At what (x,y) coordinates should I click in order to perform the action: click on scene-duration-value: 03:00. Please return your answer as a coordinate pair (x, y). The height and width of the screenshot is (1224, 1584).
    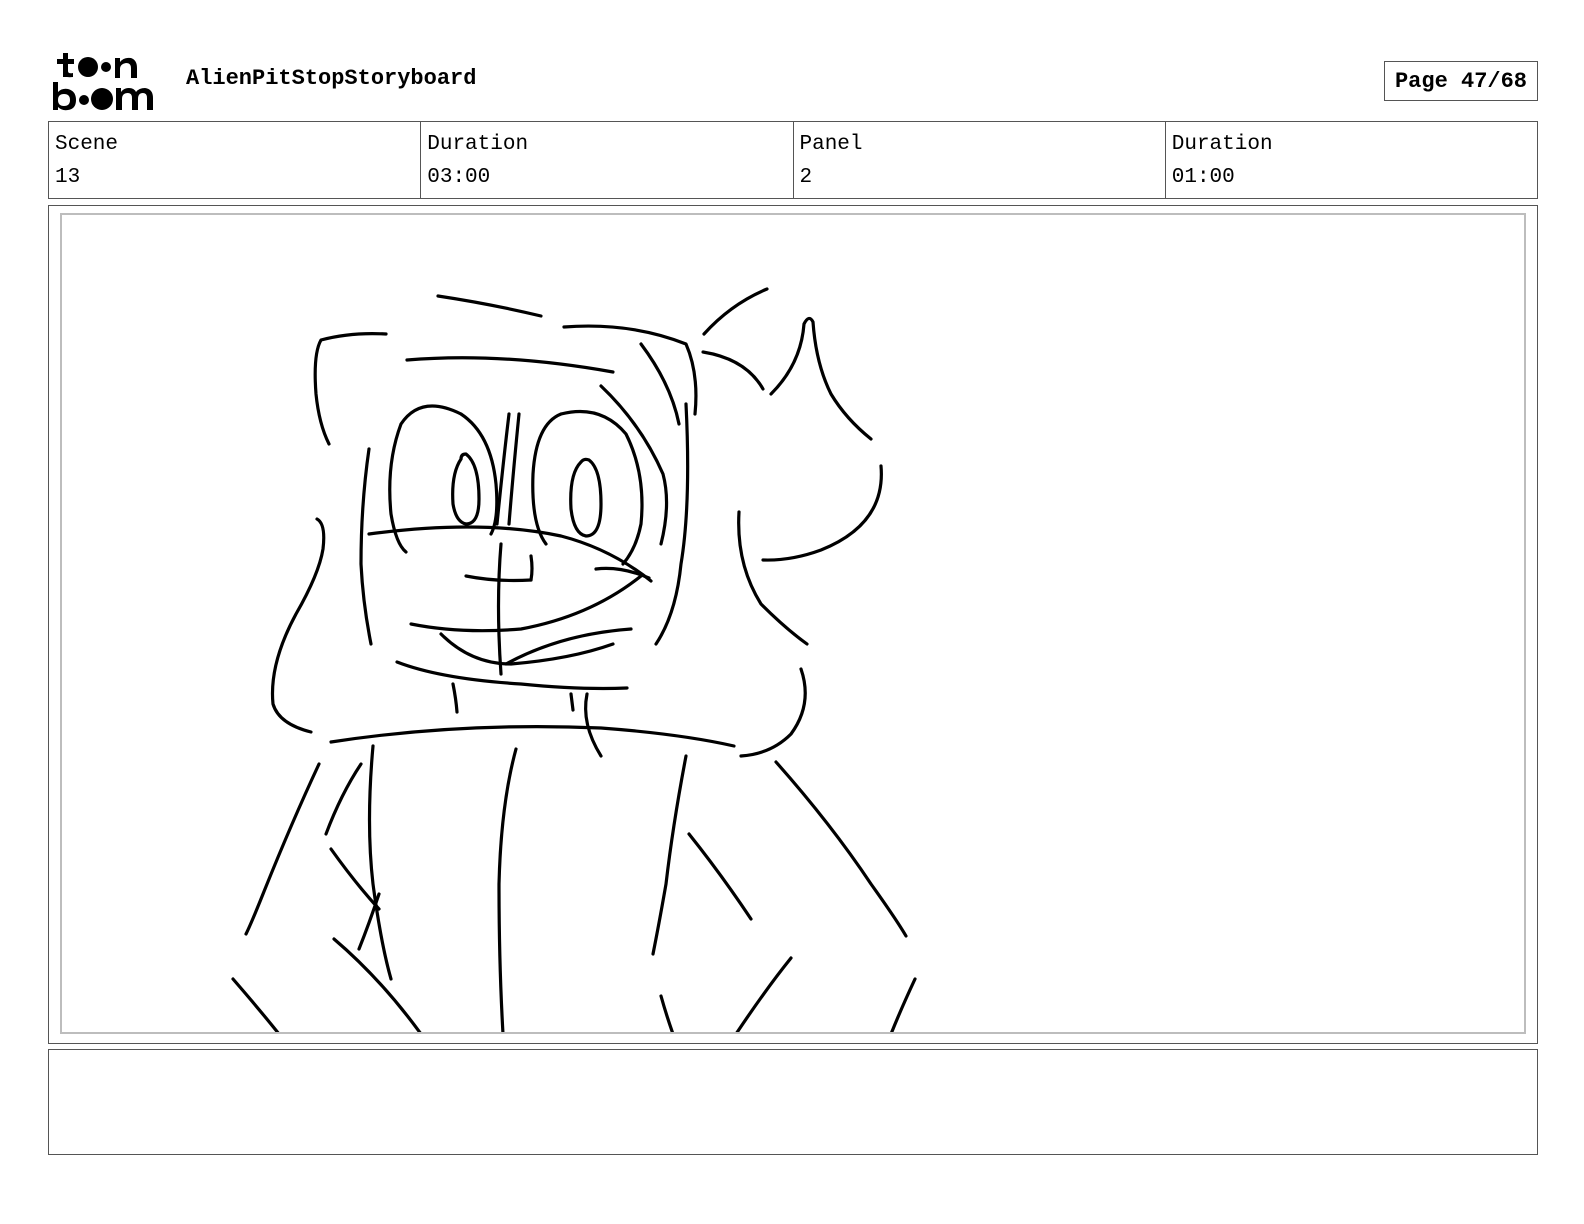
    Looking at the image, I should click on (459, 177).